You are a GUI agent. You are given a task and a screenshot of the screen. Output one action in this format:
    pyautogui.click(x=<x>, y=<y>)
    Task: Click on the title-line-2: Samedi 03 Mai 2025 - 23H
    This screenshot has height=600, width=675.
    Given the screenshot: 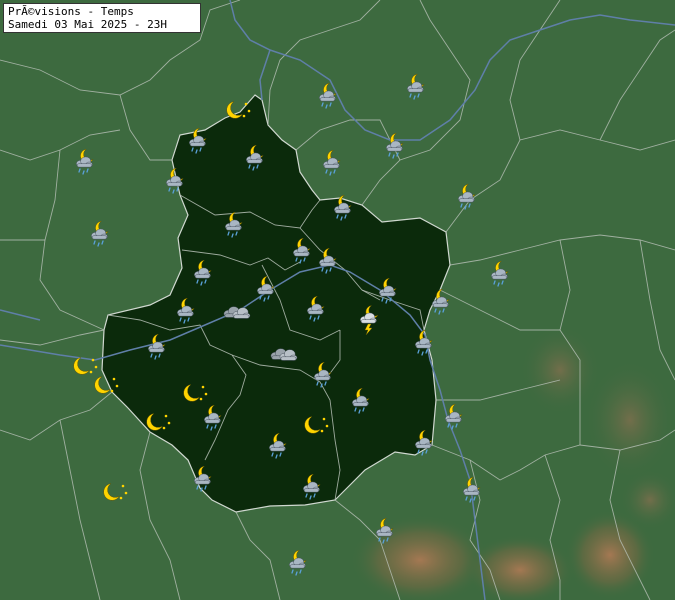 What is the action you would take?
    pyautogui.click(x=87, y=24)
    